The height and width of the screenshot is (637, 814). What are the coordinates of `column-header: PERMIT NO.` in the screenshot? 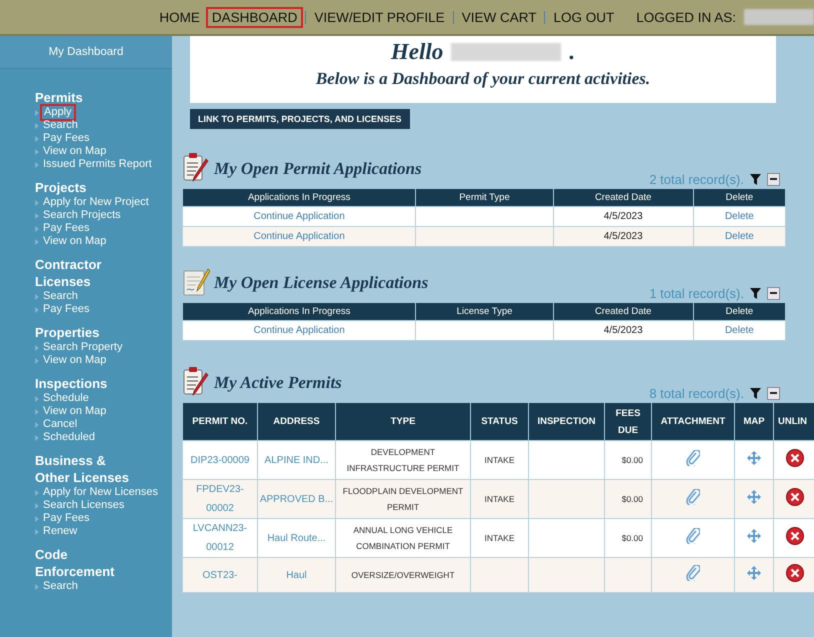 It's located at (220, 421).